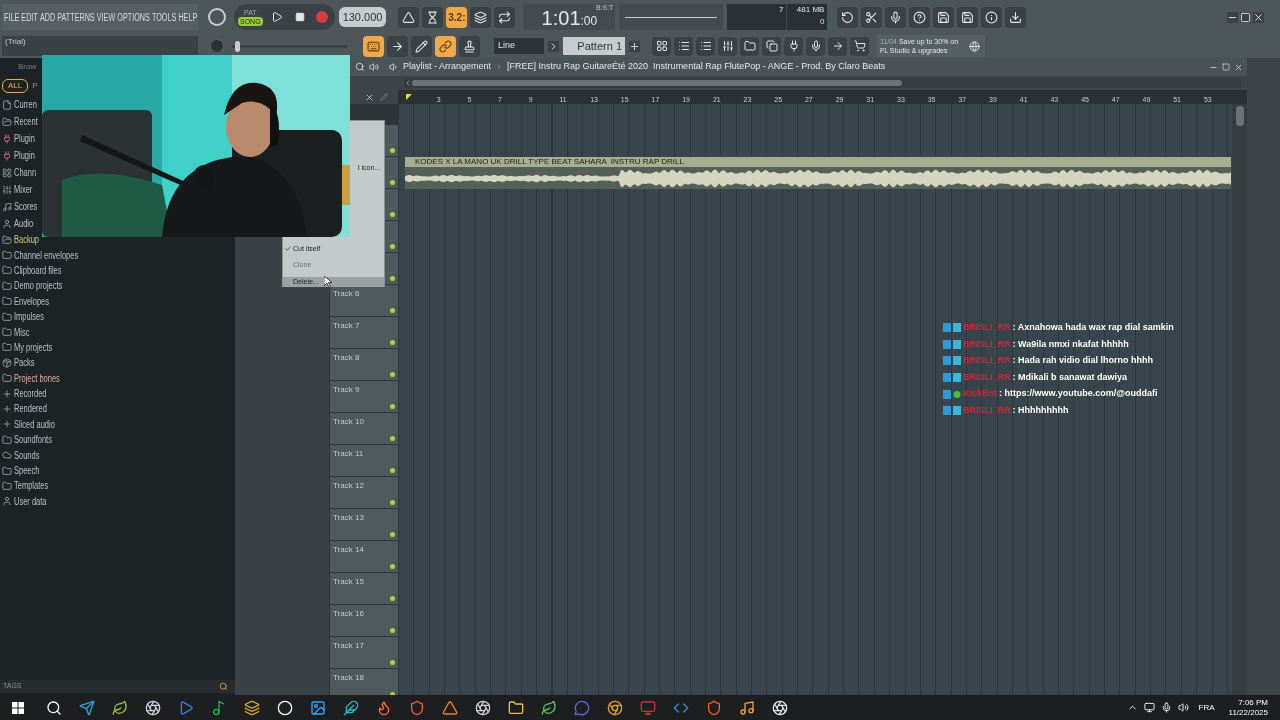 This screenshot has width=1280, height=720. What do you see at coordinates (975, 46) in the screenshot?
I see `globe-icon` at bounding box center [975, 46].